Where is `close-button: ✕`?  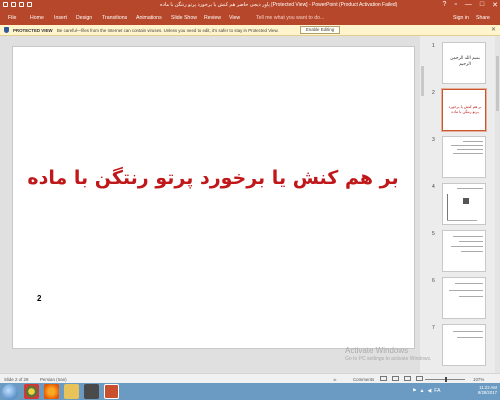
close-button: ✕ is located at coordinates (495, 5).